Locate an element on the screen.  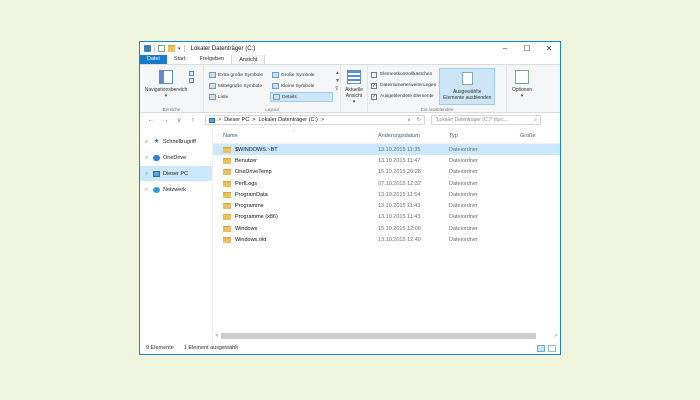
view-toggle is located at coordinates (548, 348).